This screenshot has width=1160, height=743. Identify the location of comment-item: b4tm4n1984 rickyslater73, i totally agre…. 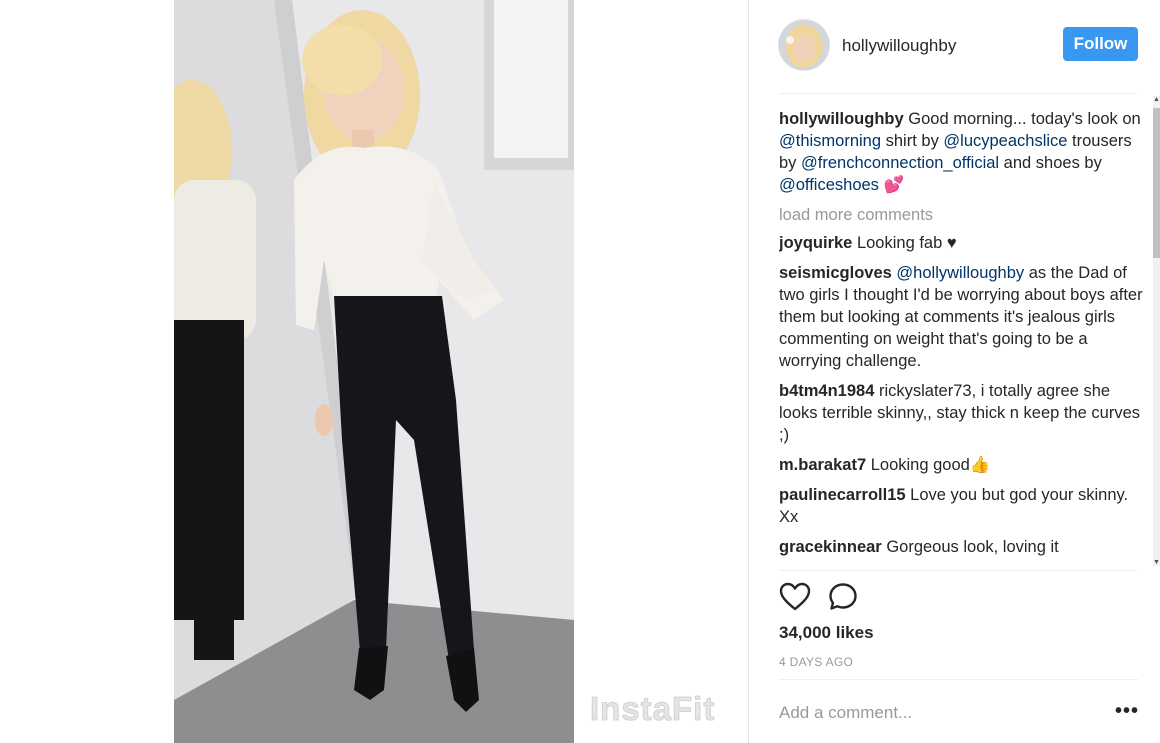
(964, 413).